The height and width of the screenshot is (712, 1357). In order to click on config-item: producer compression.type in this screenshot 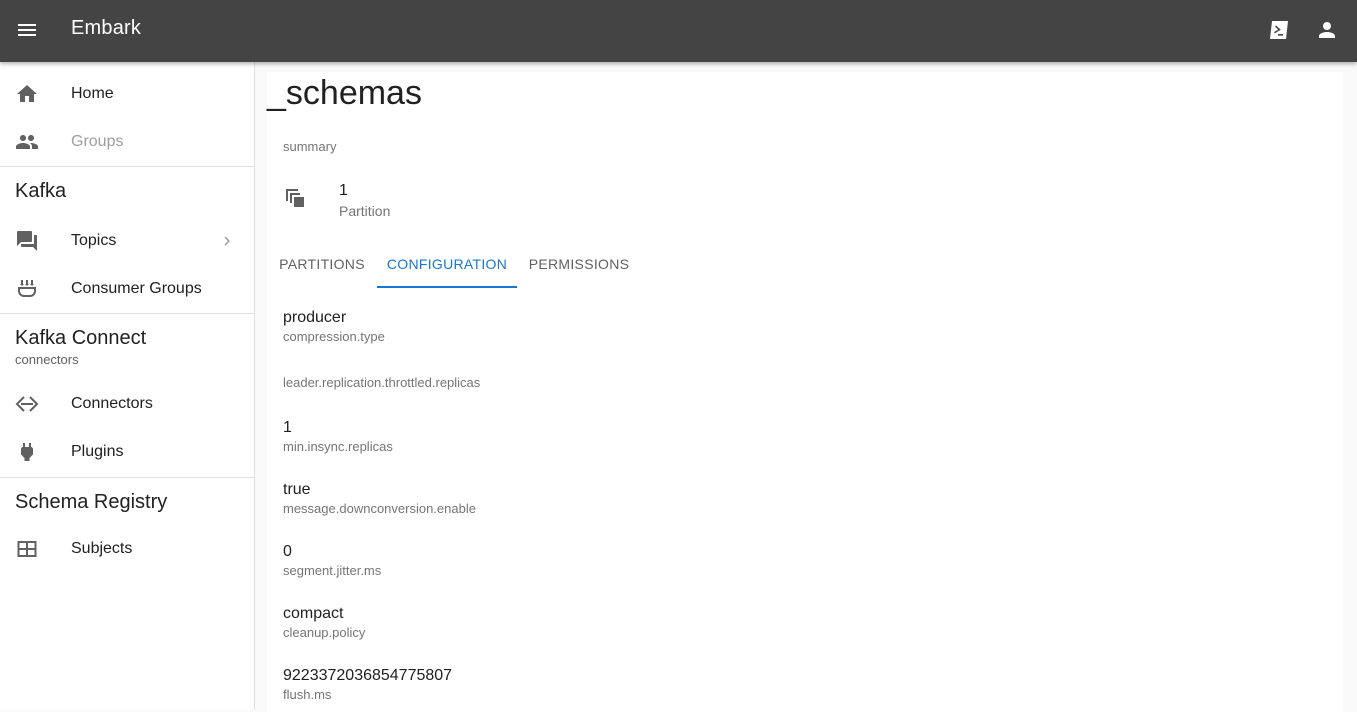, I will do `click(334, 327)`.